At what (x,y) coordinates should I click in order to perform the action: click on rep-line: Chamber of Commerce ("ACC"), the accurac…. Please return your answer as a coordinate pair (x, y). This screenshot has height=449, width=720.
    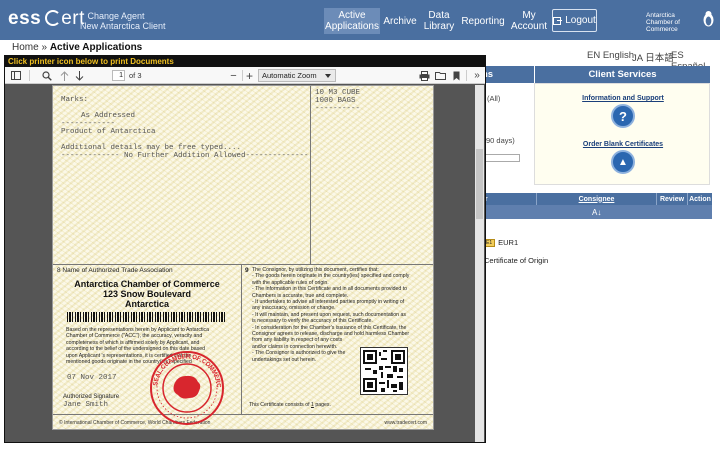
    Looking at the image, I should click on (134, 336).